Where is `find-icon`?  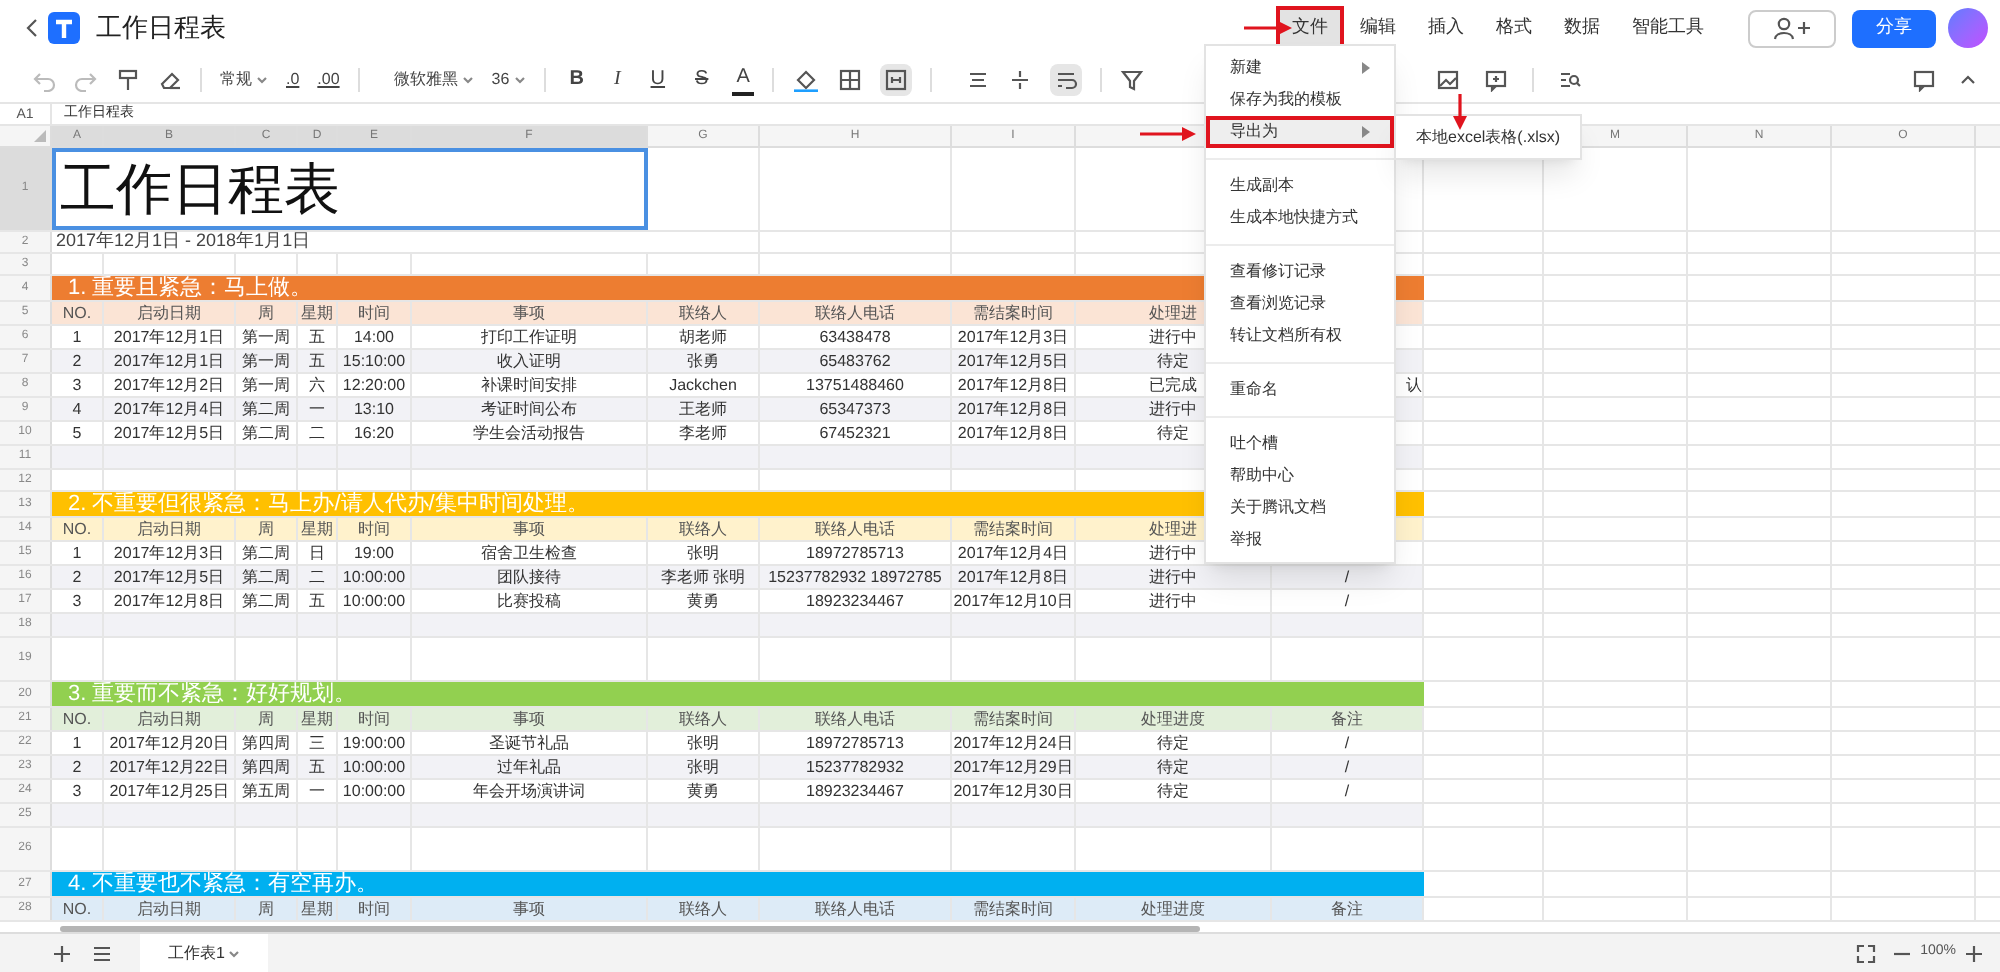
find-icon is located at coordinates (1570, 79).